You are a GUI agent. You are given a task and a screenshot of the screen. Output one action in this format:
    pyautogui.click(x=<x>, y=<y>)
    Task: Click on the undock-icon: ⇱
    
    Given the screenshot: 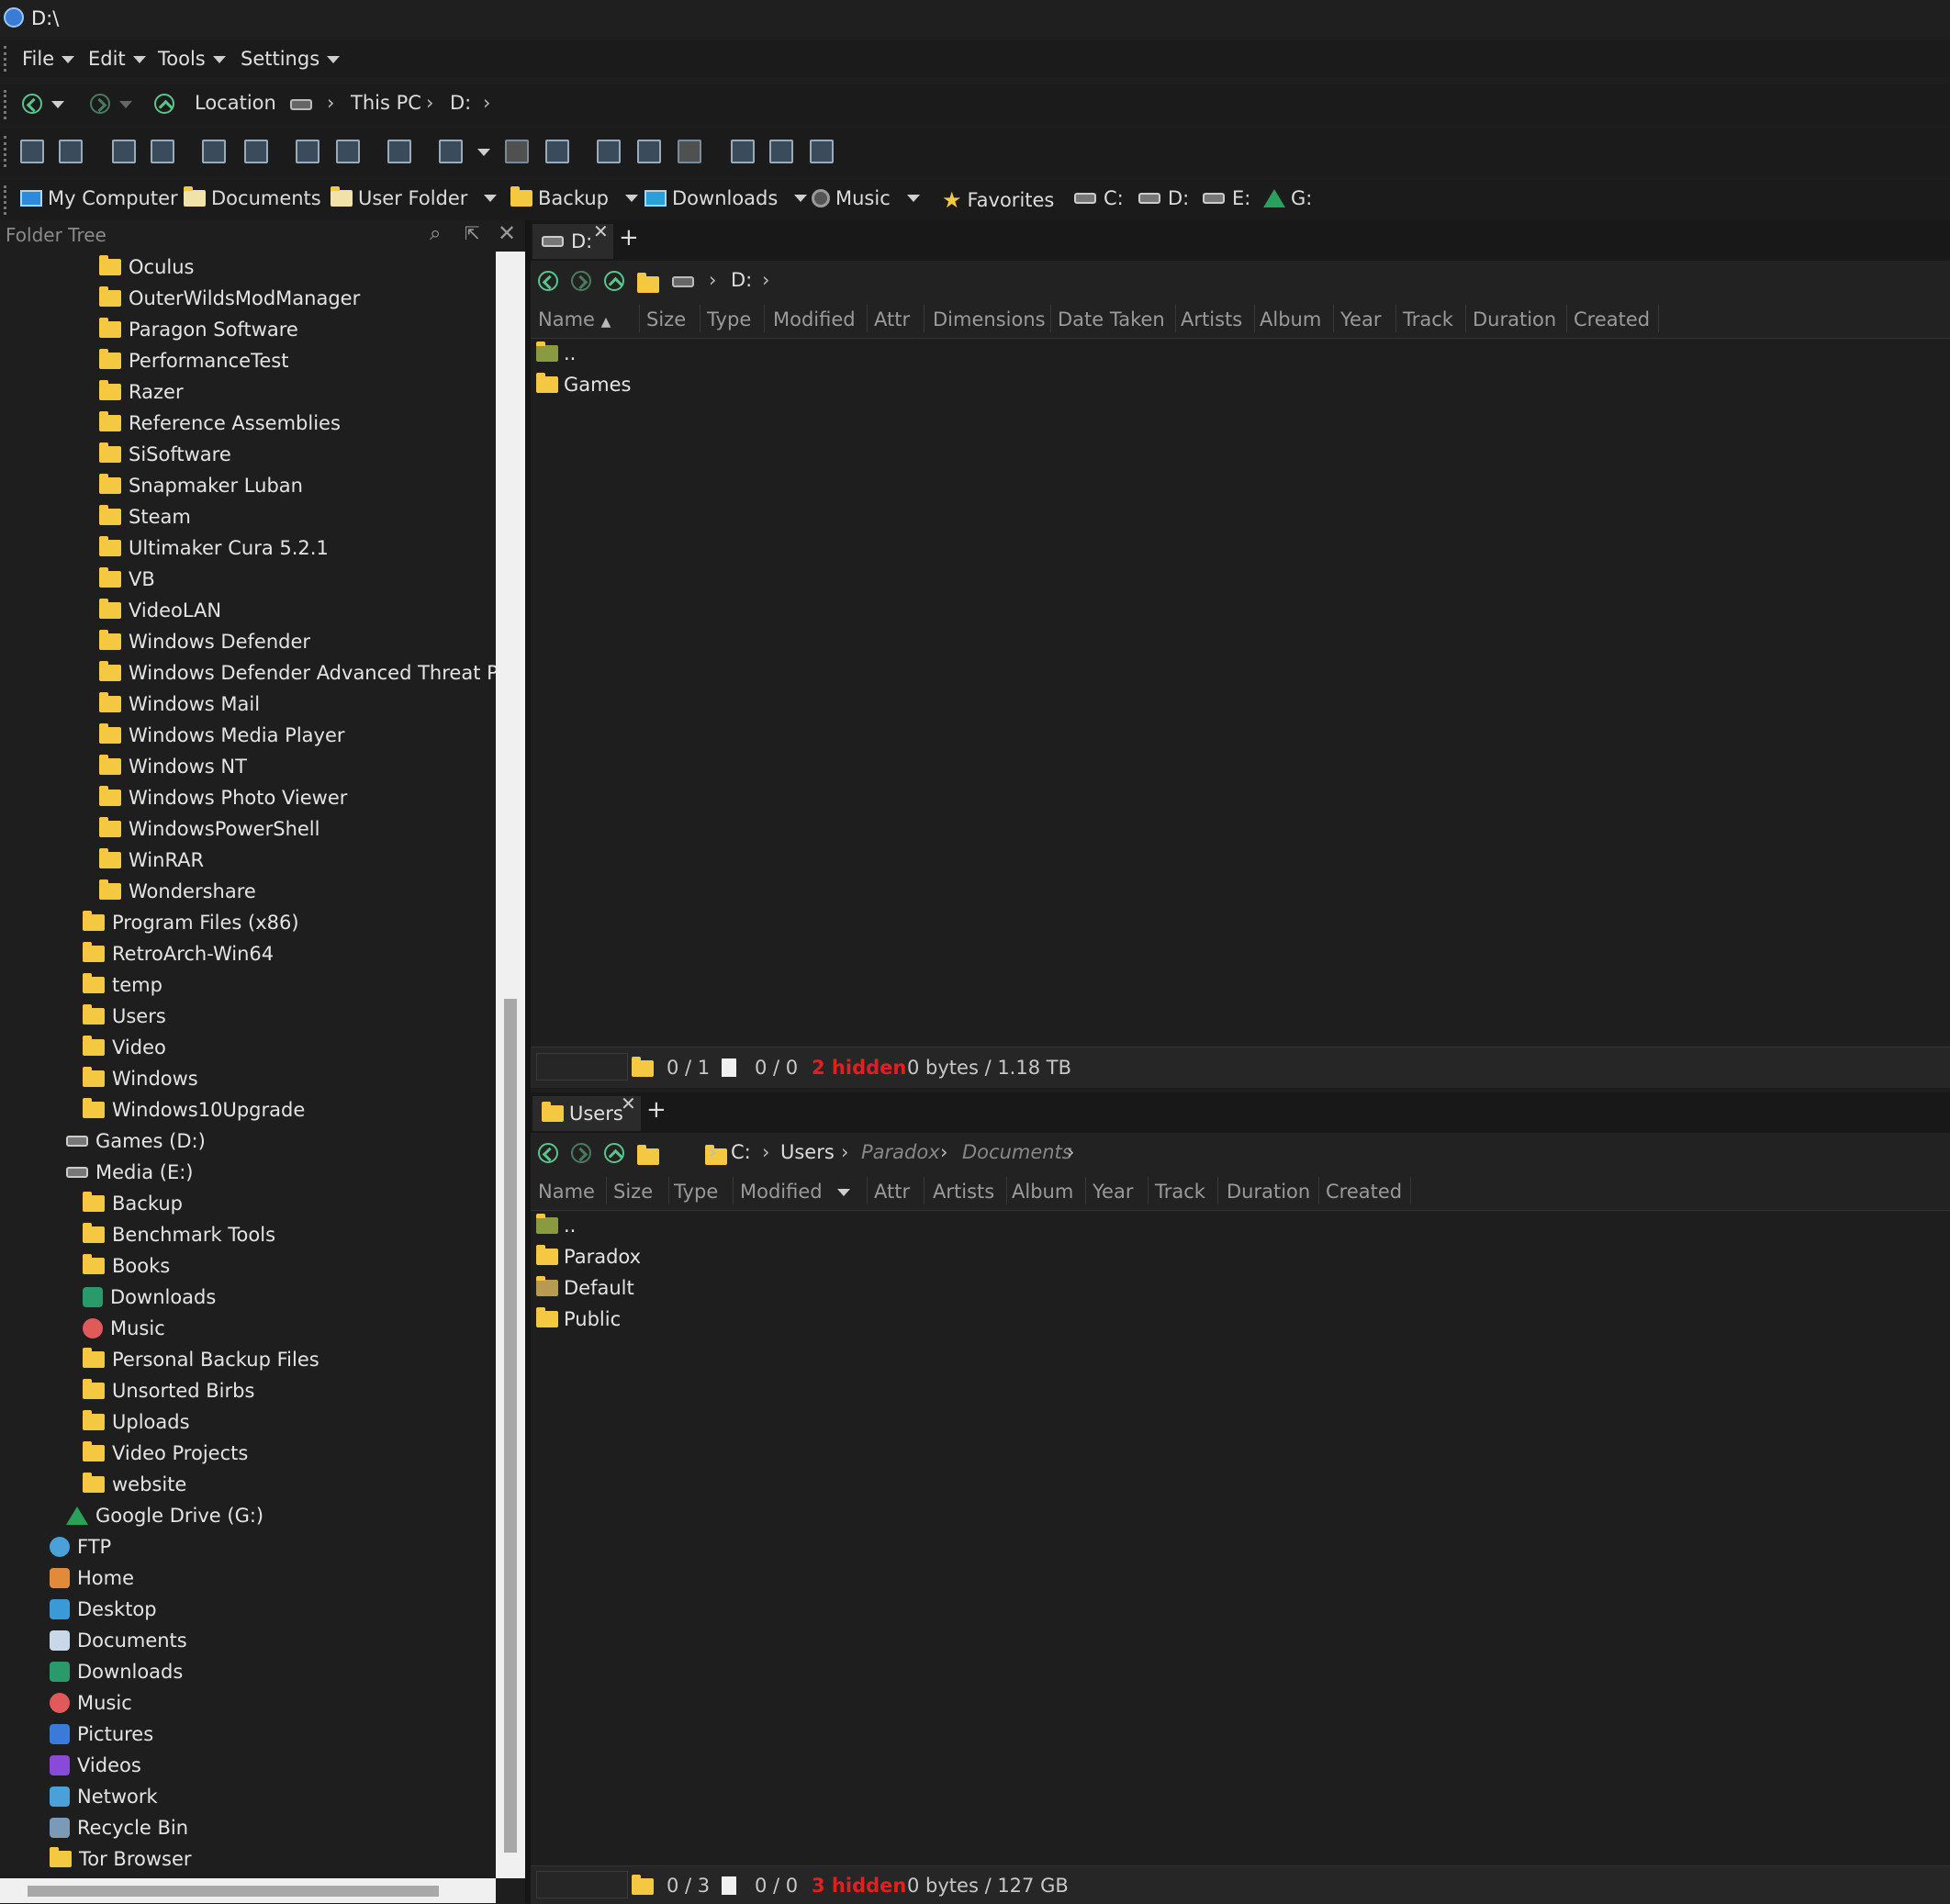 What is the action you would take?
    pyautogui.click(x=473, y=233)
    